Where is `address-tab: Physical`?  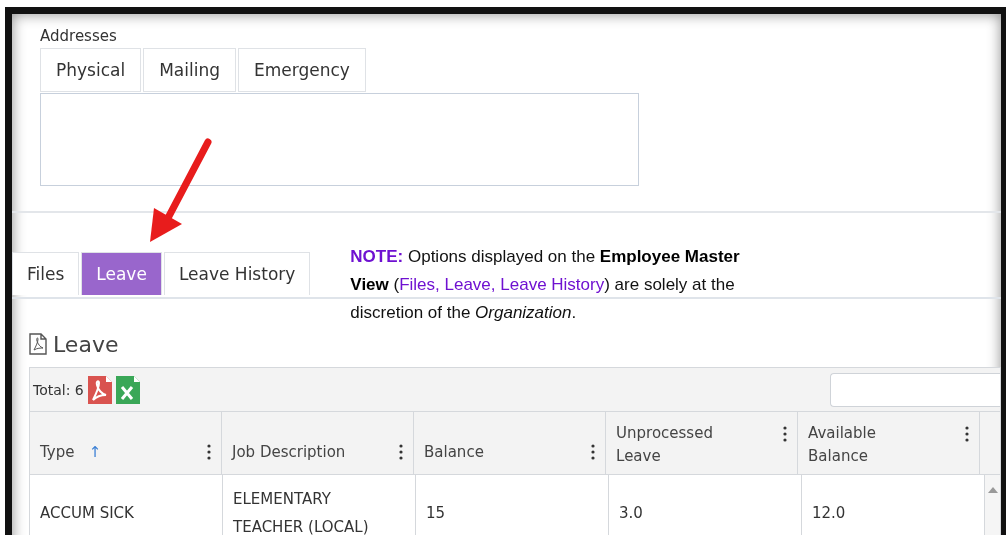
address-tab: Physical is located at coordinates (91, 70).